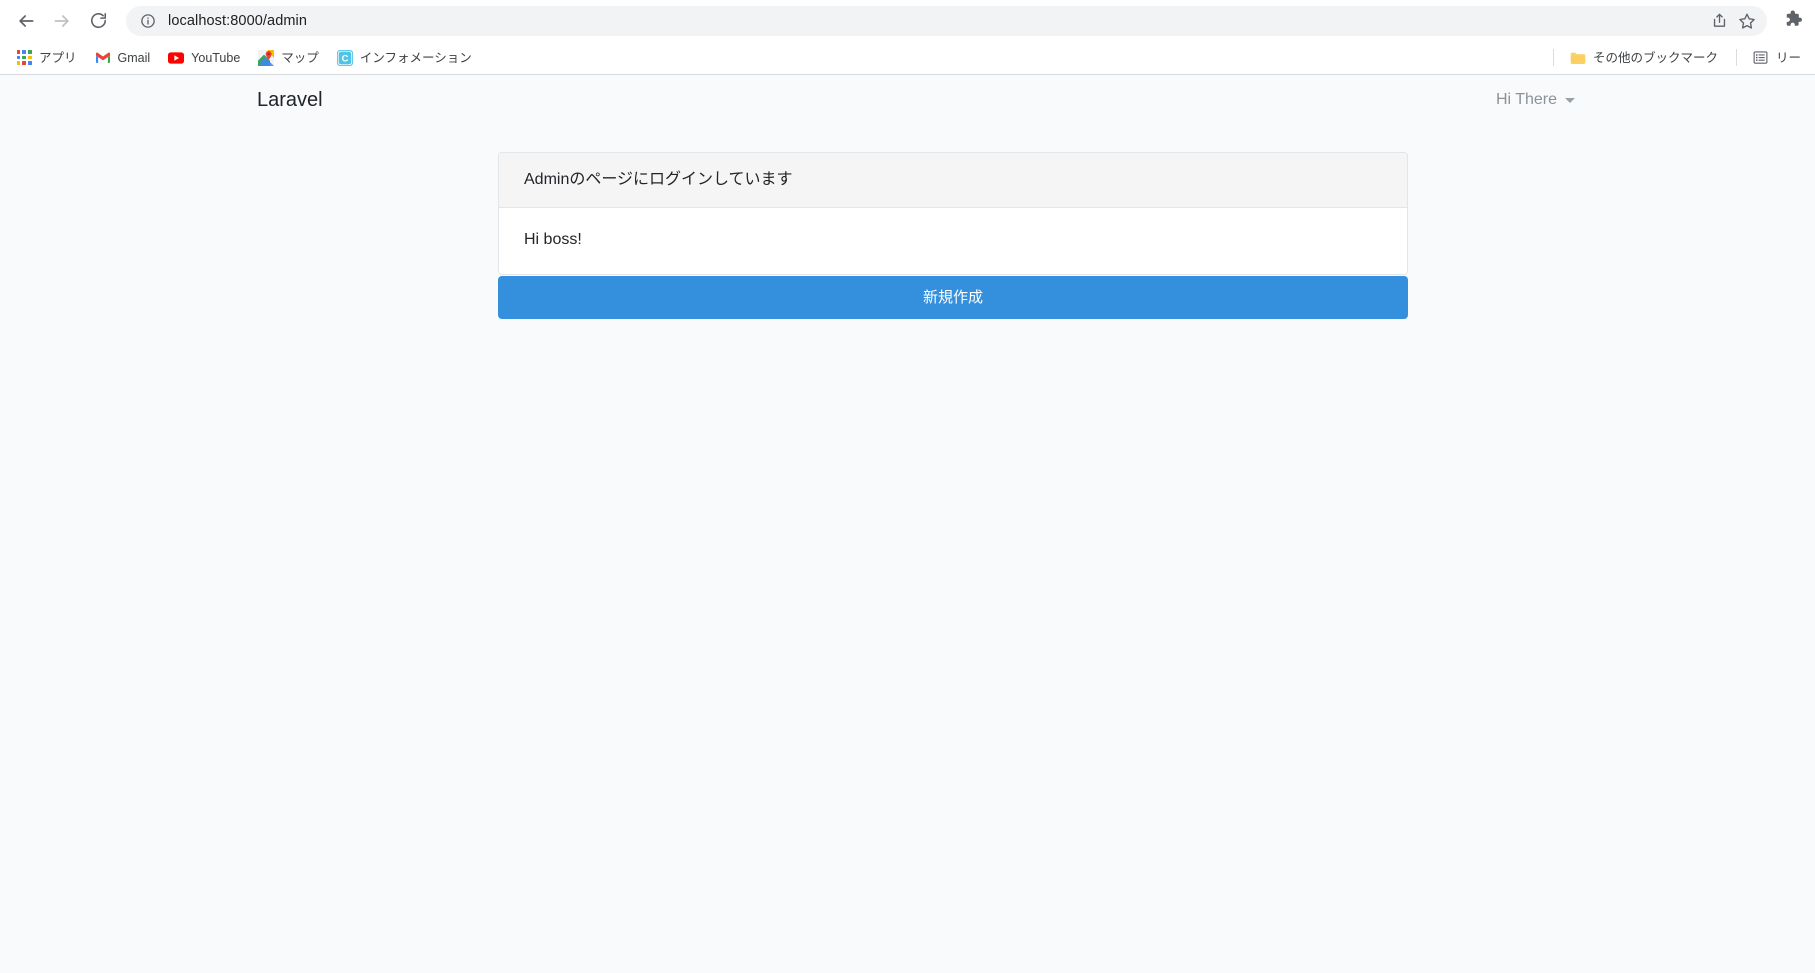 This screenshot has width=1815, height=973. What do you see at coordinates (1761, 58) in the screenshot?
I see `reading-list-icon` at bounding box center [1761, 58].